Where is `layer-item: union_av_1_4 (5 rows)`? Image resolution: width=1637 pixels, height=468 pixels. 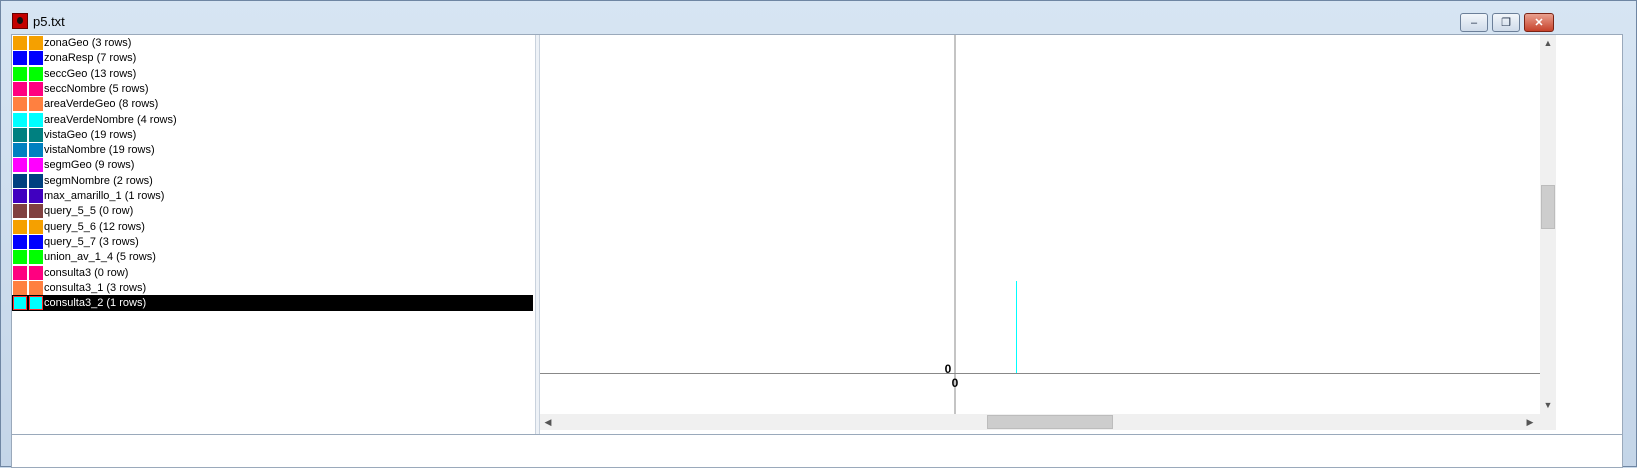
layer-item: union_av_1_4 (5 rows) is located at coordinates (272, 257).